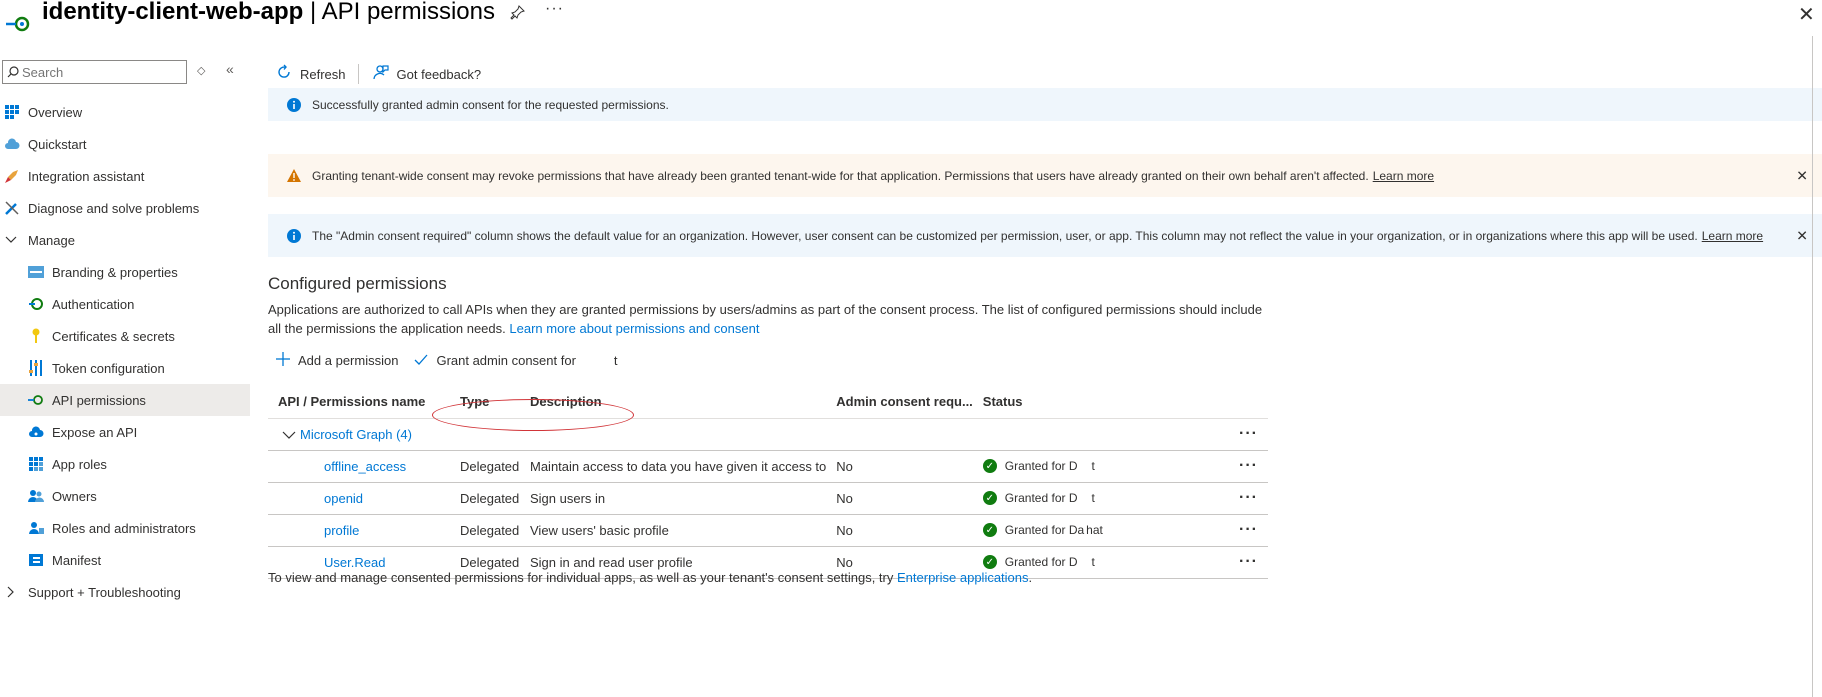 This screenshot has height=697, width=1822. What do you see at coordinates (36, 496) in the screenshot?
I see `owners-icon` at bounding box center [36, 496].